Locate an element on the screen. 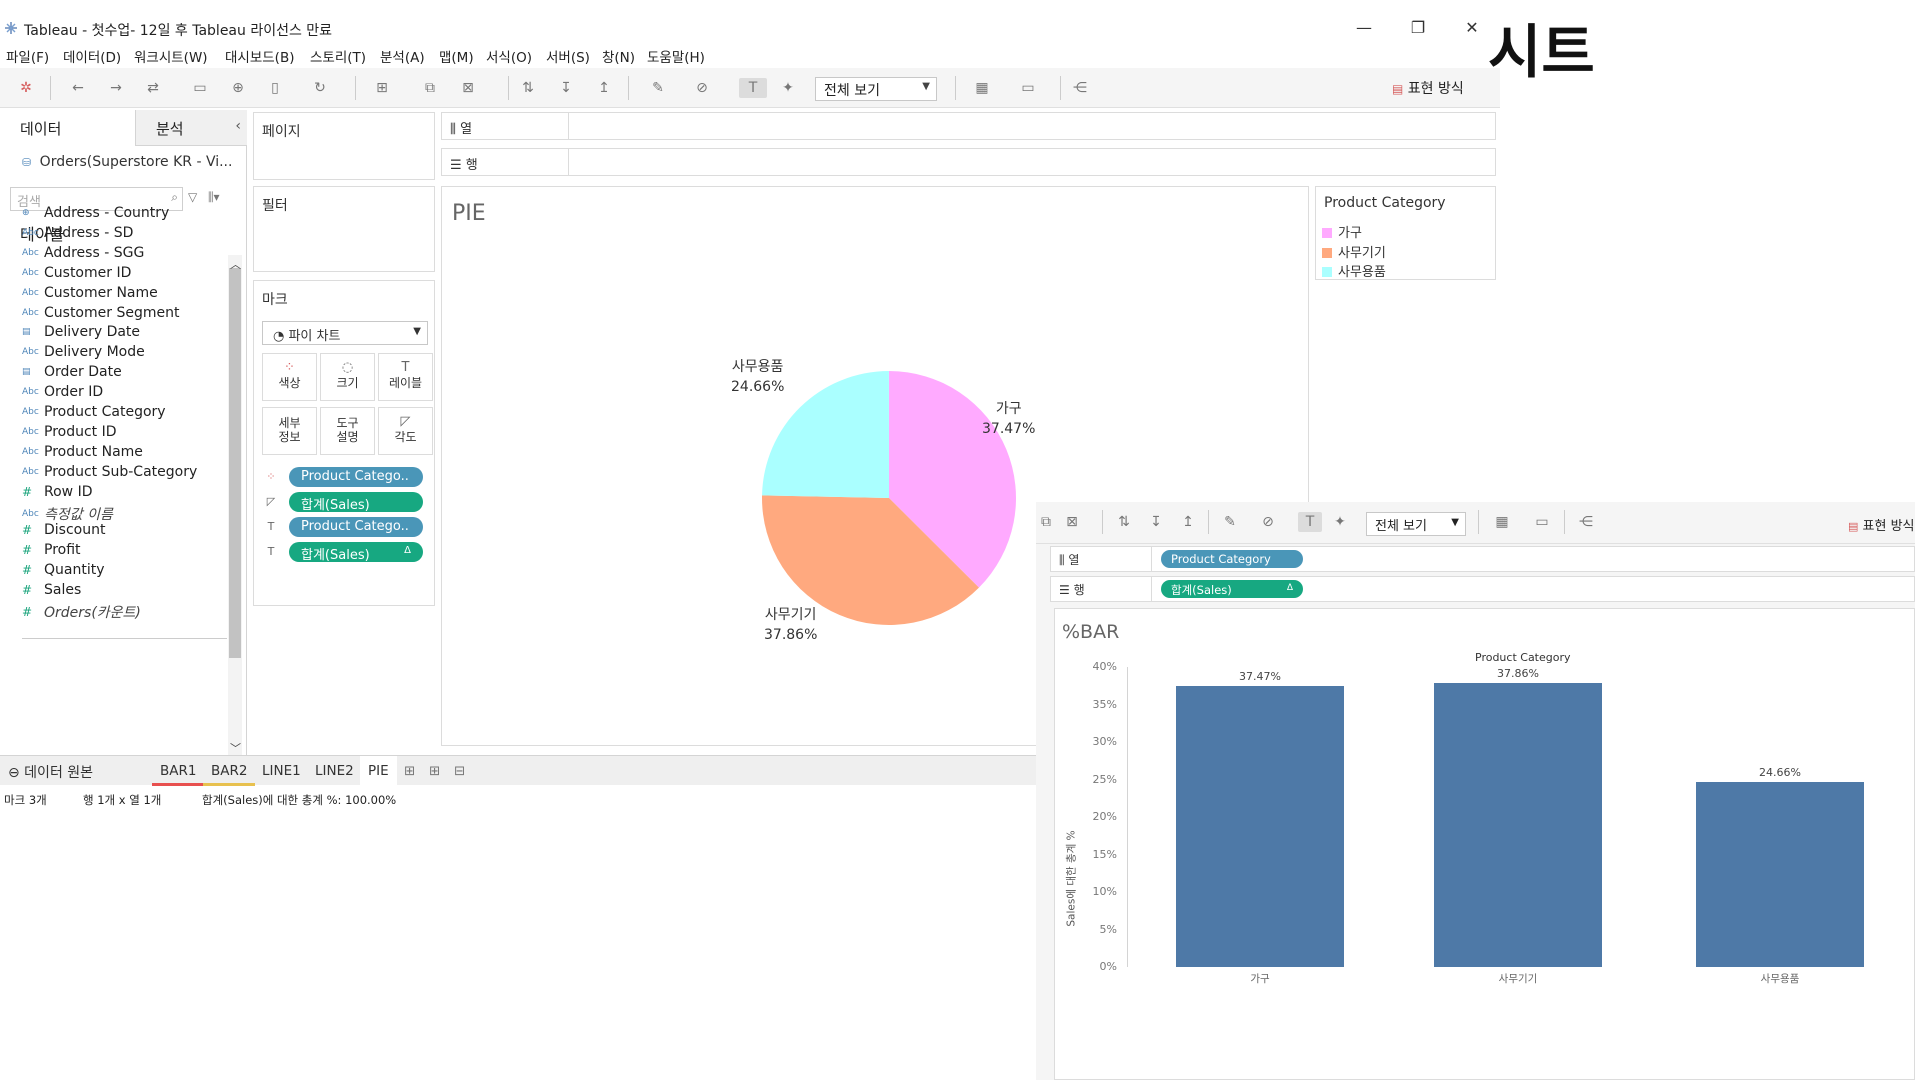 Image resolution: width=1915 pixels, height=1080 pixels. pill-color-product-category: Product Catego.. is located at coordinates (356, 477).